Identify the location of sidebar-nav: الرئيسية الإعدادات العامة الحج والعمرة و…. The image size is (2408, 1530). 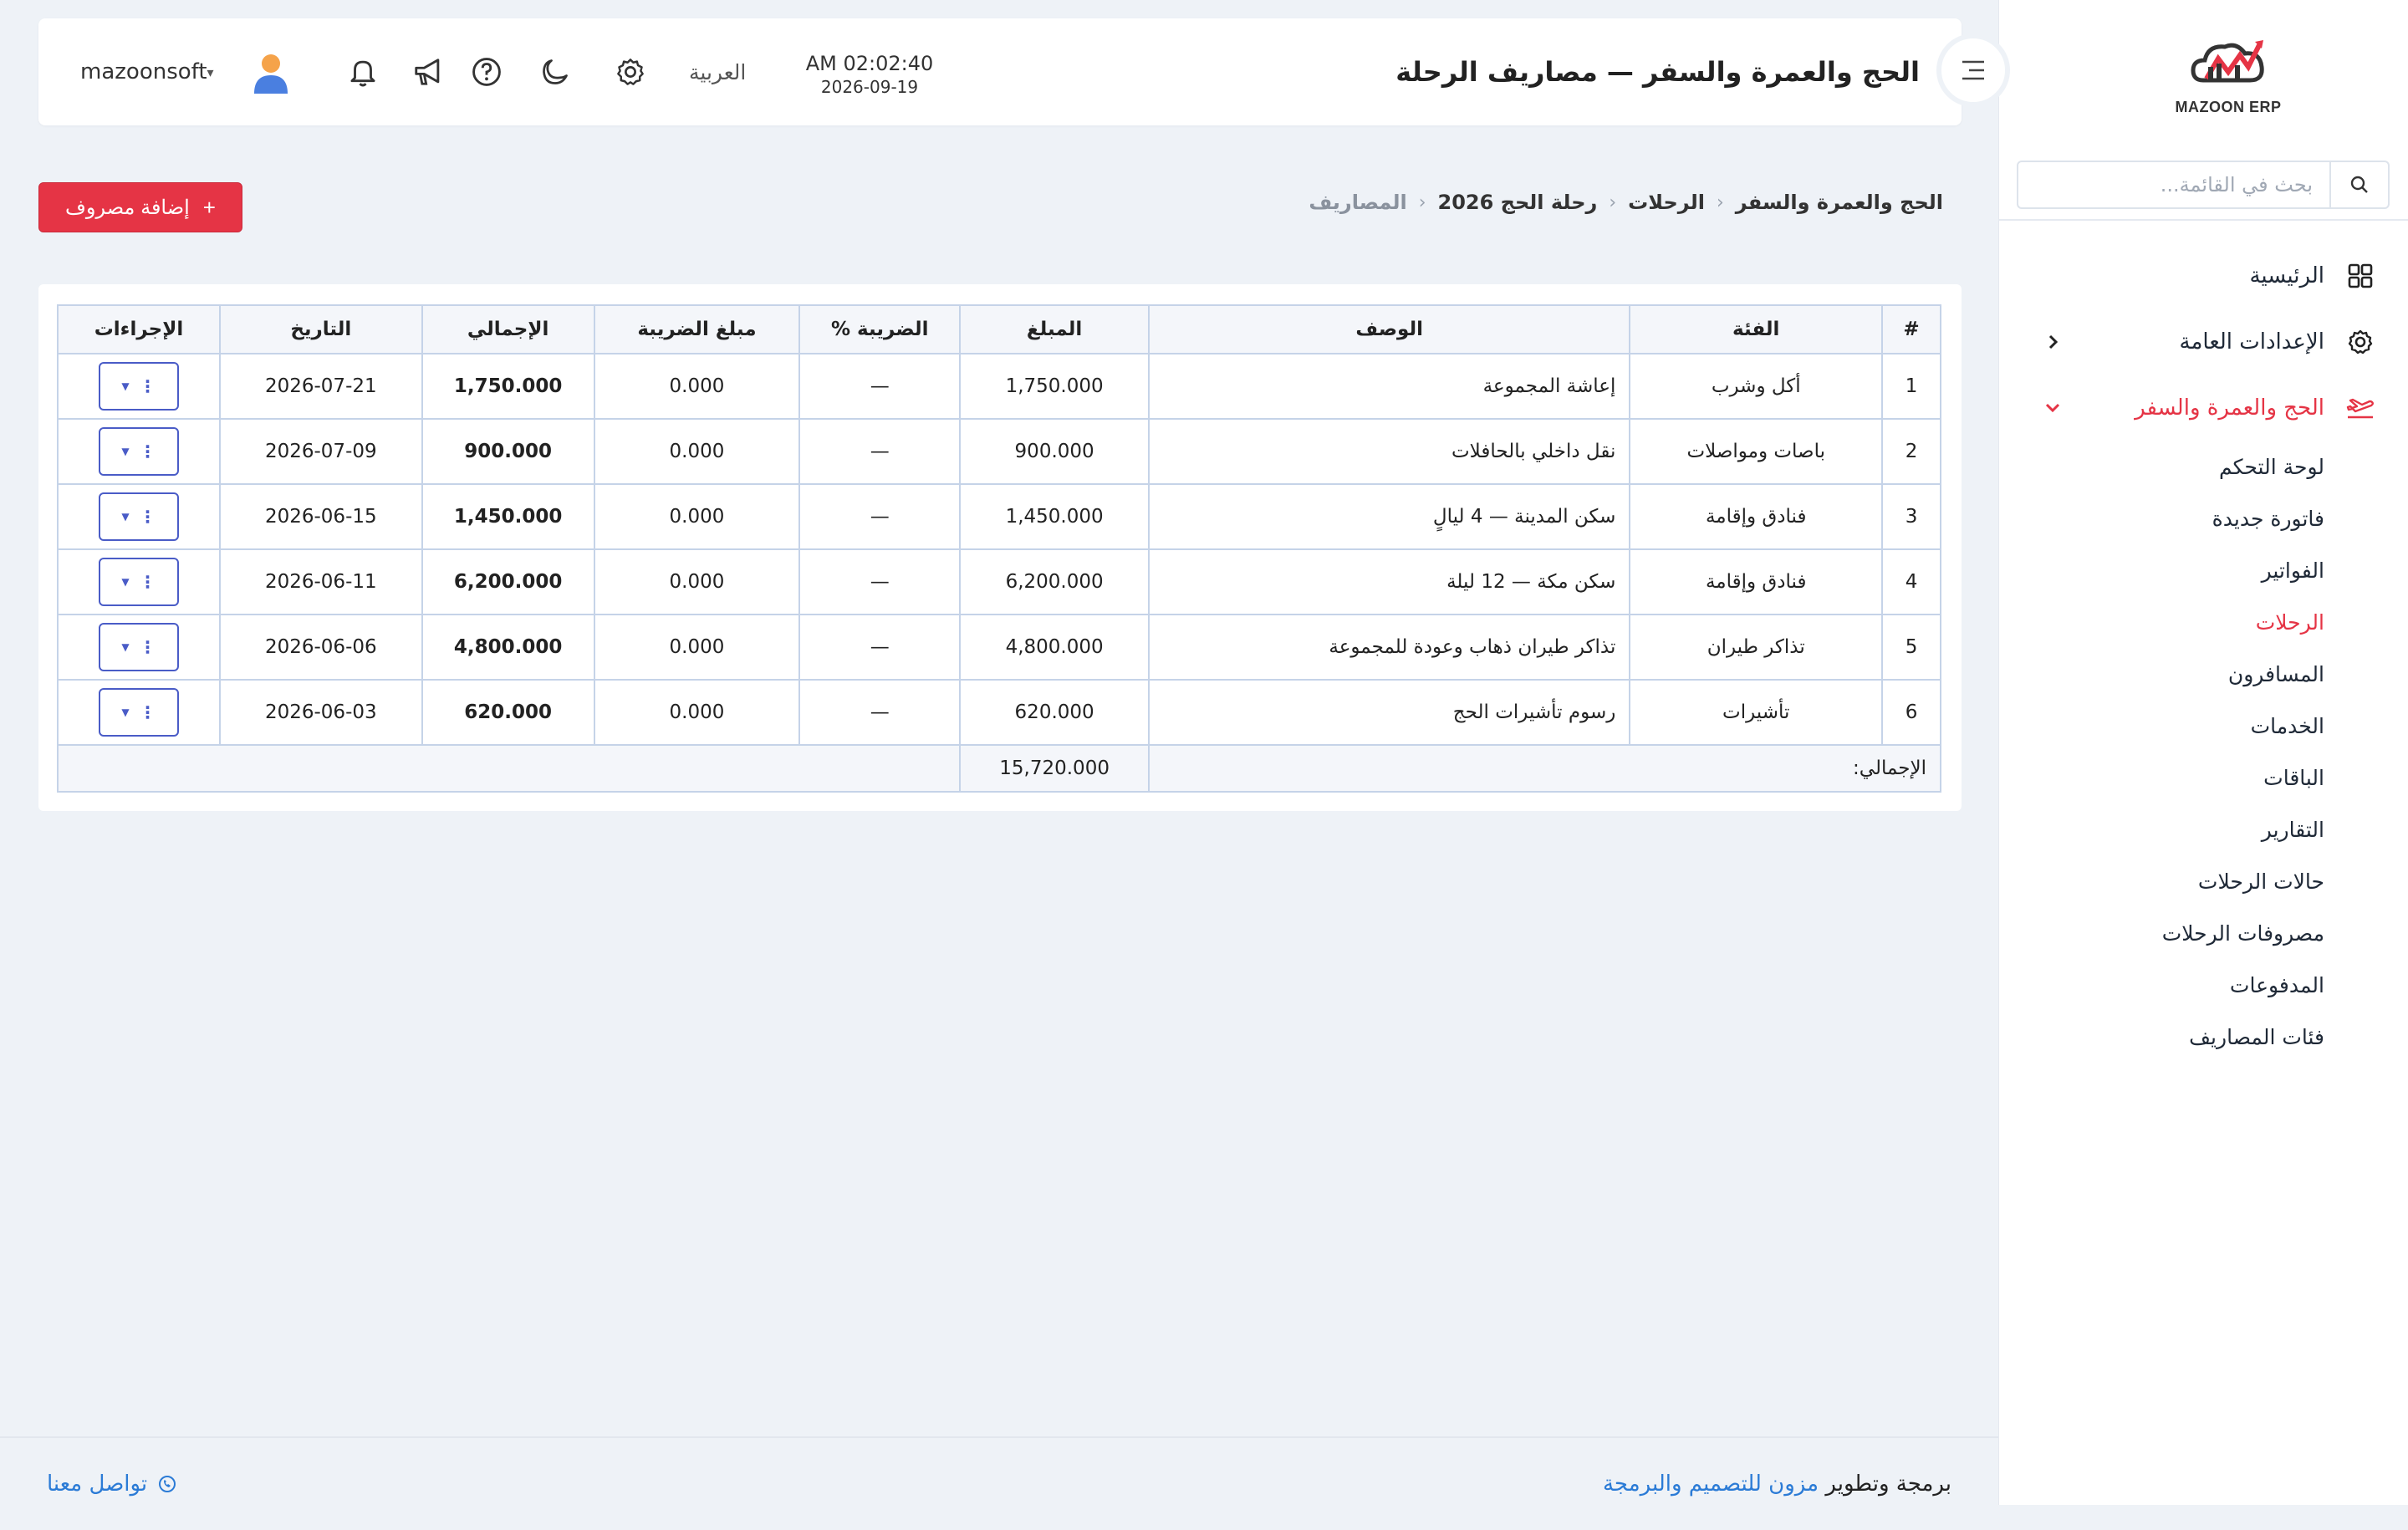
(2203, 652).